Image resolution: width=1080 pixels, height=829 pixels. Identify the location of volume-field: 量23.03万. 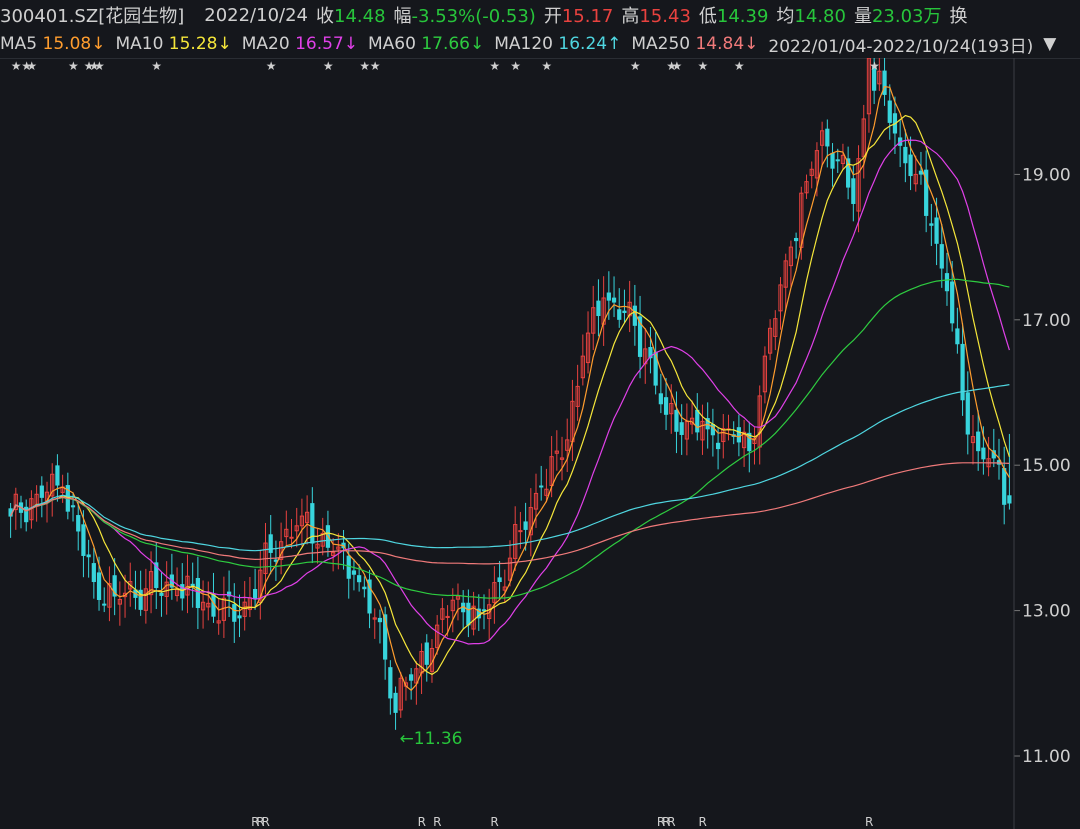
(897, 16).